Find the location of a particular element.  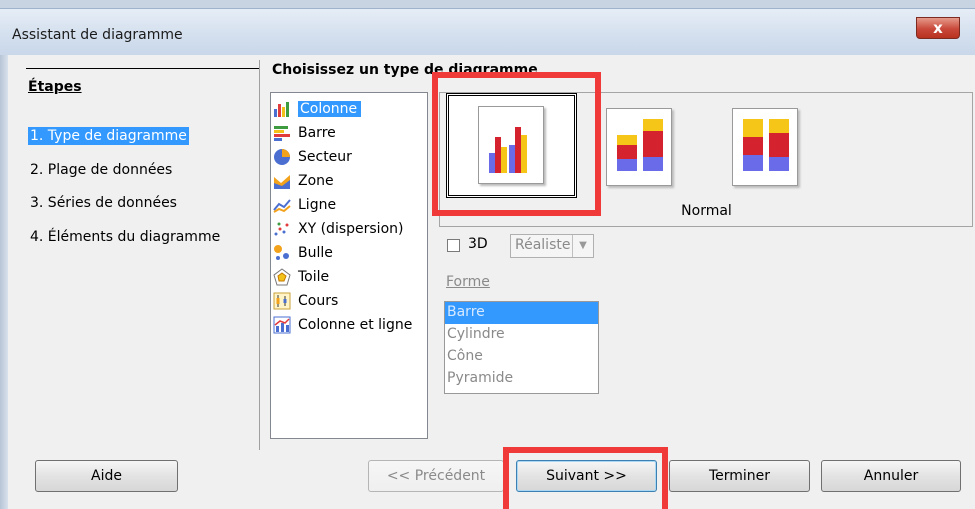

chart-type-pie: Secteur is located at coordinates (349, 156).